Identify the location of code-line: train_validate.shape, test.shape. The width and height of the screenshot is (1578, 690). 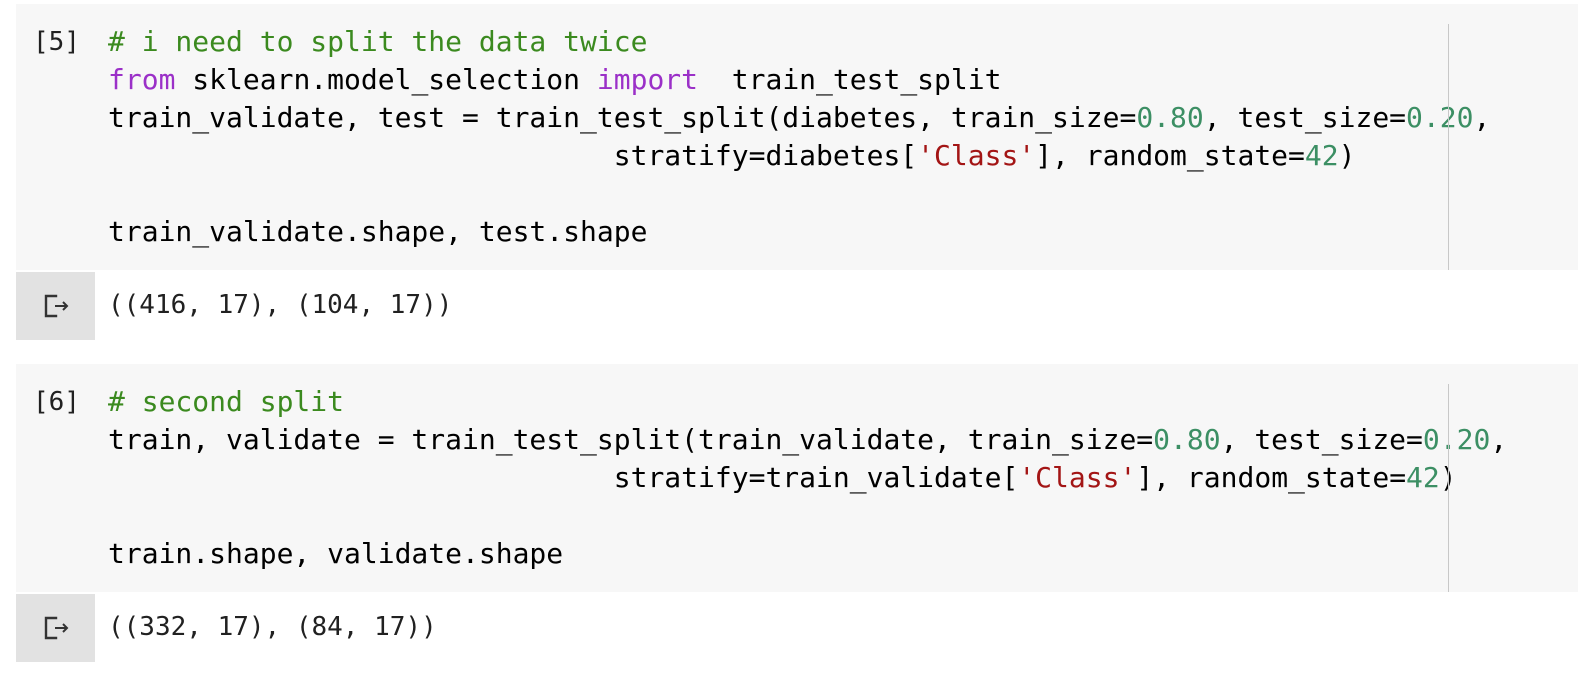
(377, 232).